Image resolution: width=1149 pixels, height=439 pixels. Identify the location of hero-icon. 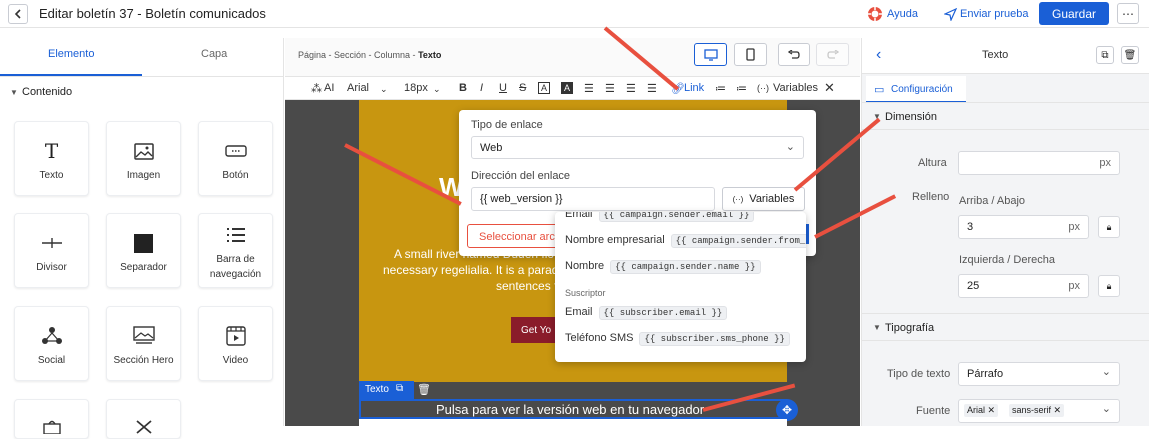
(143, 336).